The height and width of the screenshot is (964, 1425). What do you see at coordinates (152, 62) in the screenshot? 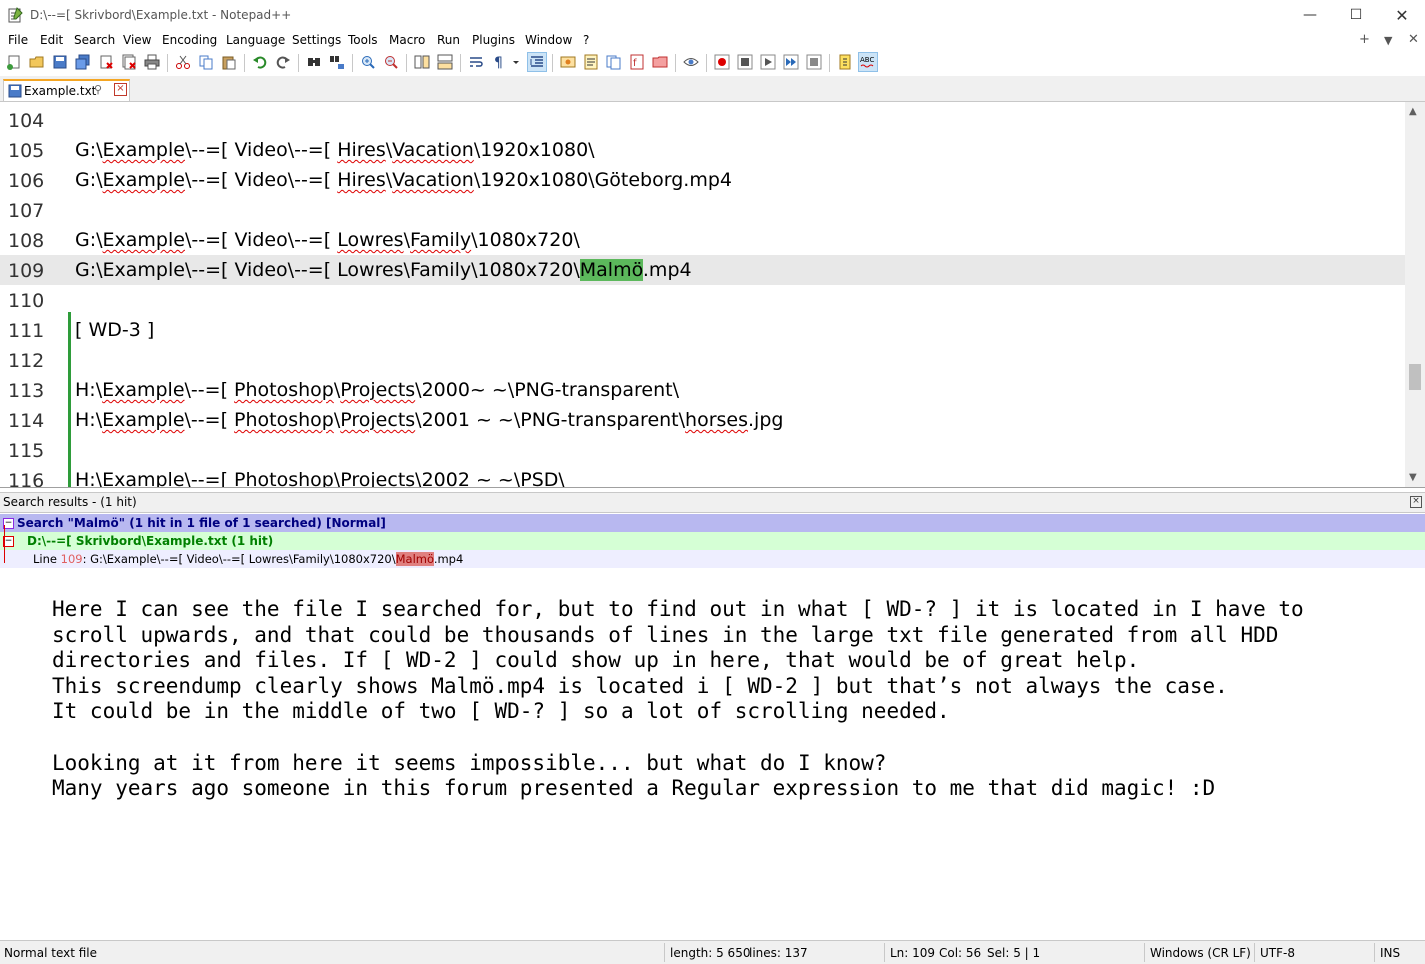
I see `print-icon` at bounding box center [152, 62].